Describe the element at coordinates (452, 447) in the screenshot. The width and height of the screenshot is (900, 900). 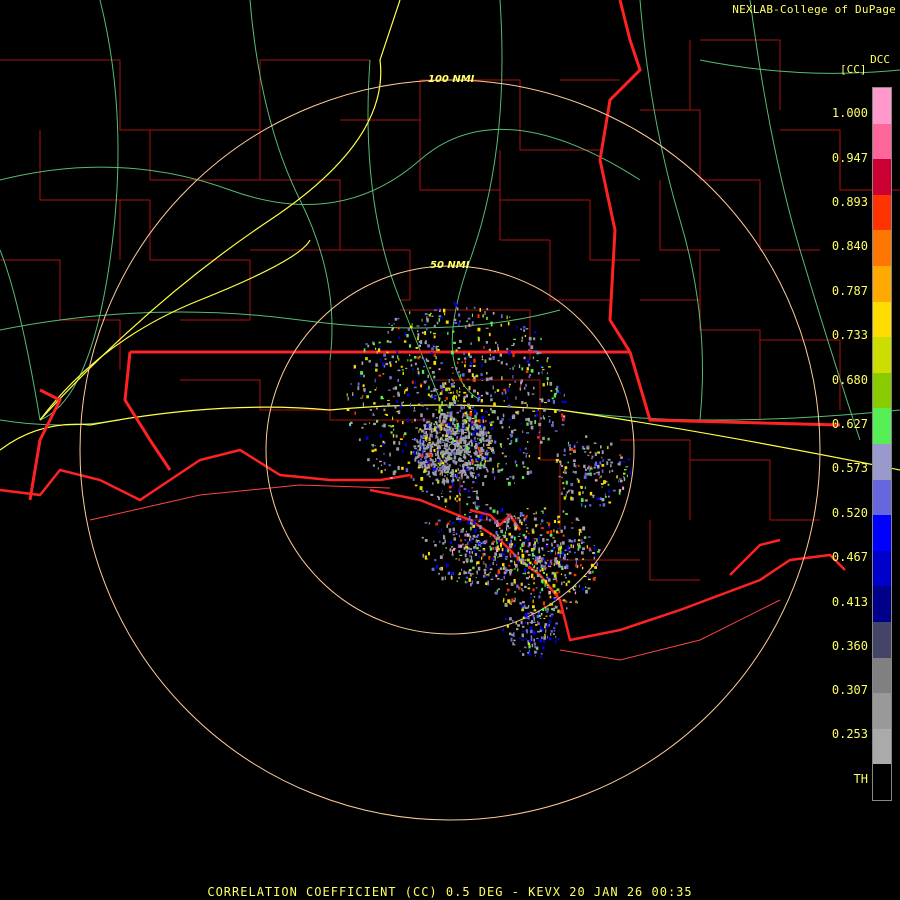
I see `radar-site-marker` at that location.